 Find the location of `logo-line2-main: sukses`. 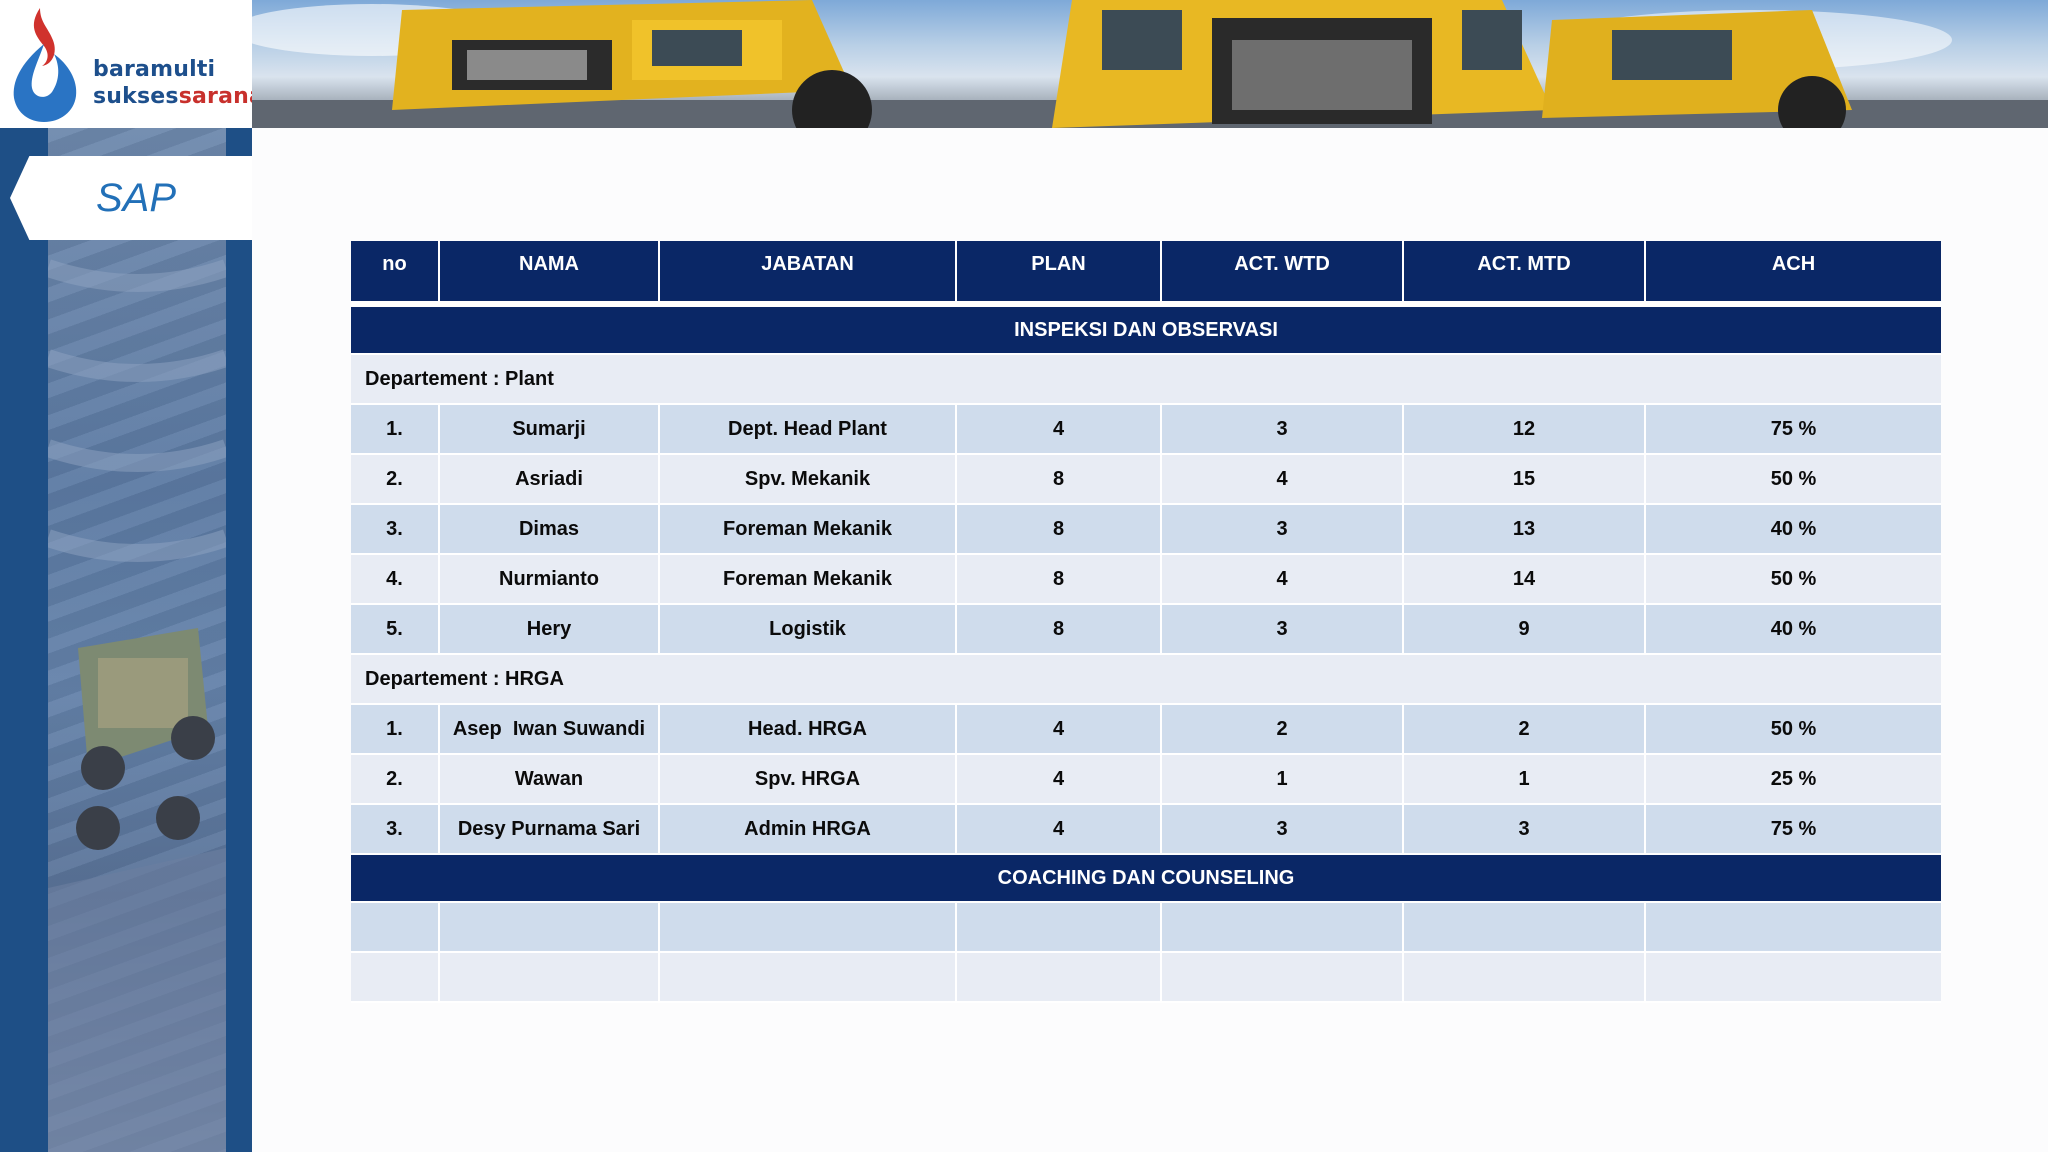

logo-line2-main: sukses is located at coordinates (136, 96).